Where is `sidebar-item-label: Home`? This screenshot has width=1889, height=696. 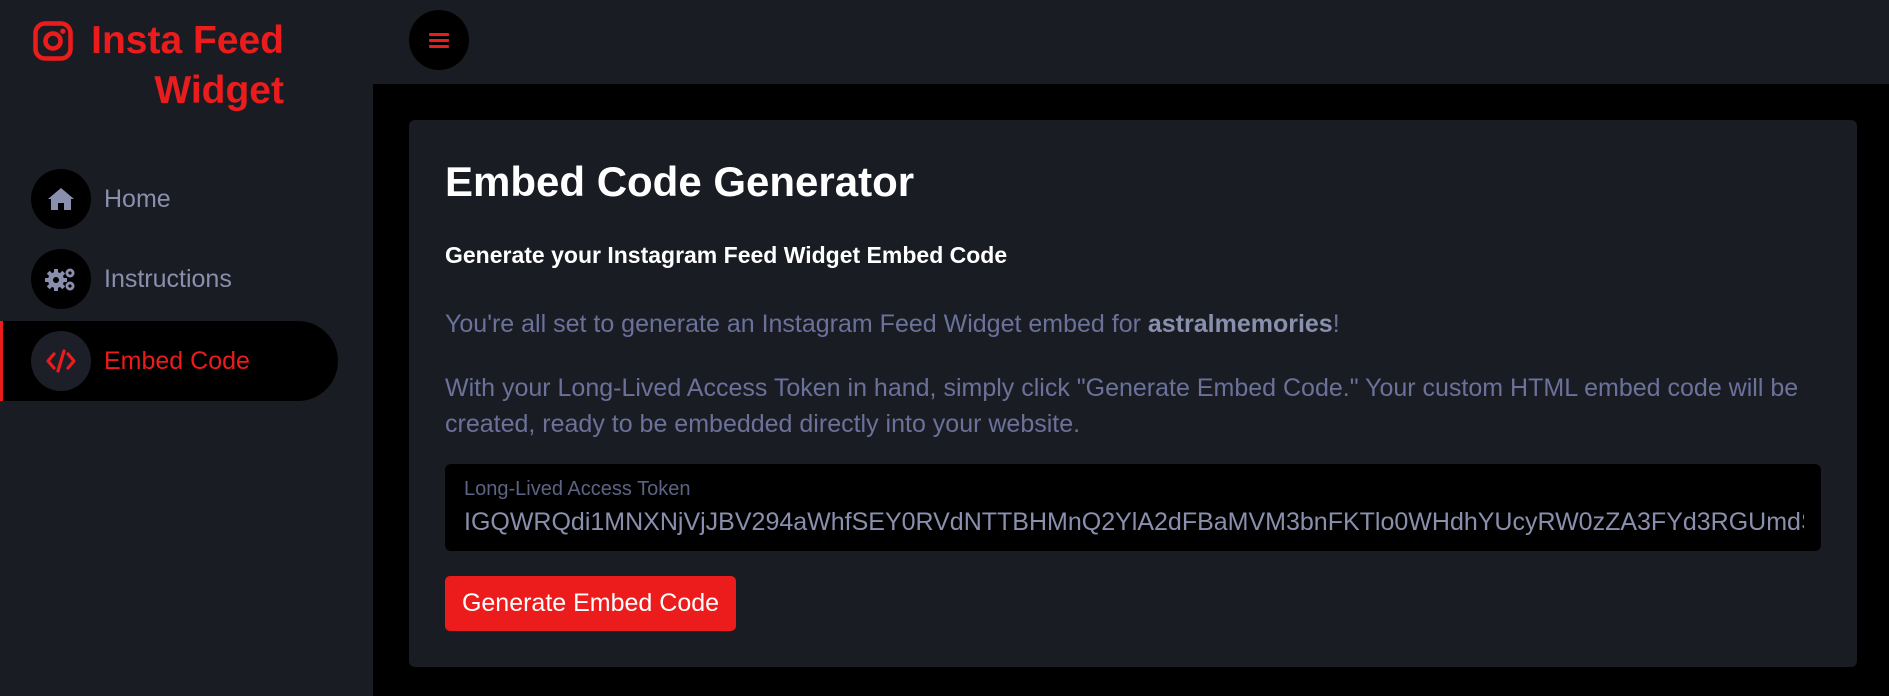
sidebar-item-label: Home is located at coordinates (137, 198).